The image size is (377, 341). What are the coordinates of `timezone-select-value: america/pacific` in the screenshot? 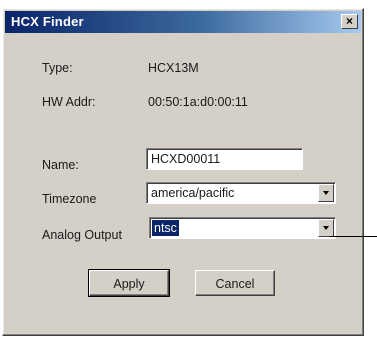 It's located at (193, 193).